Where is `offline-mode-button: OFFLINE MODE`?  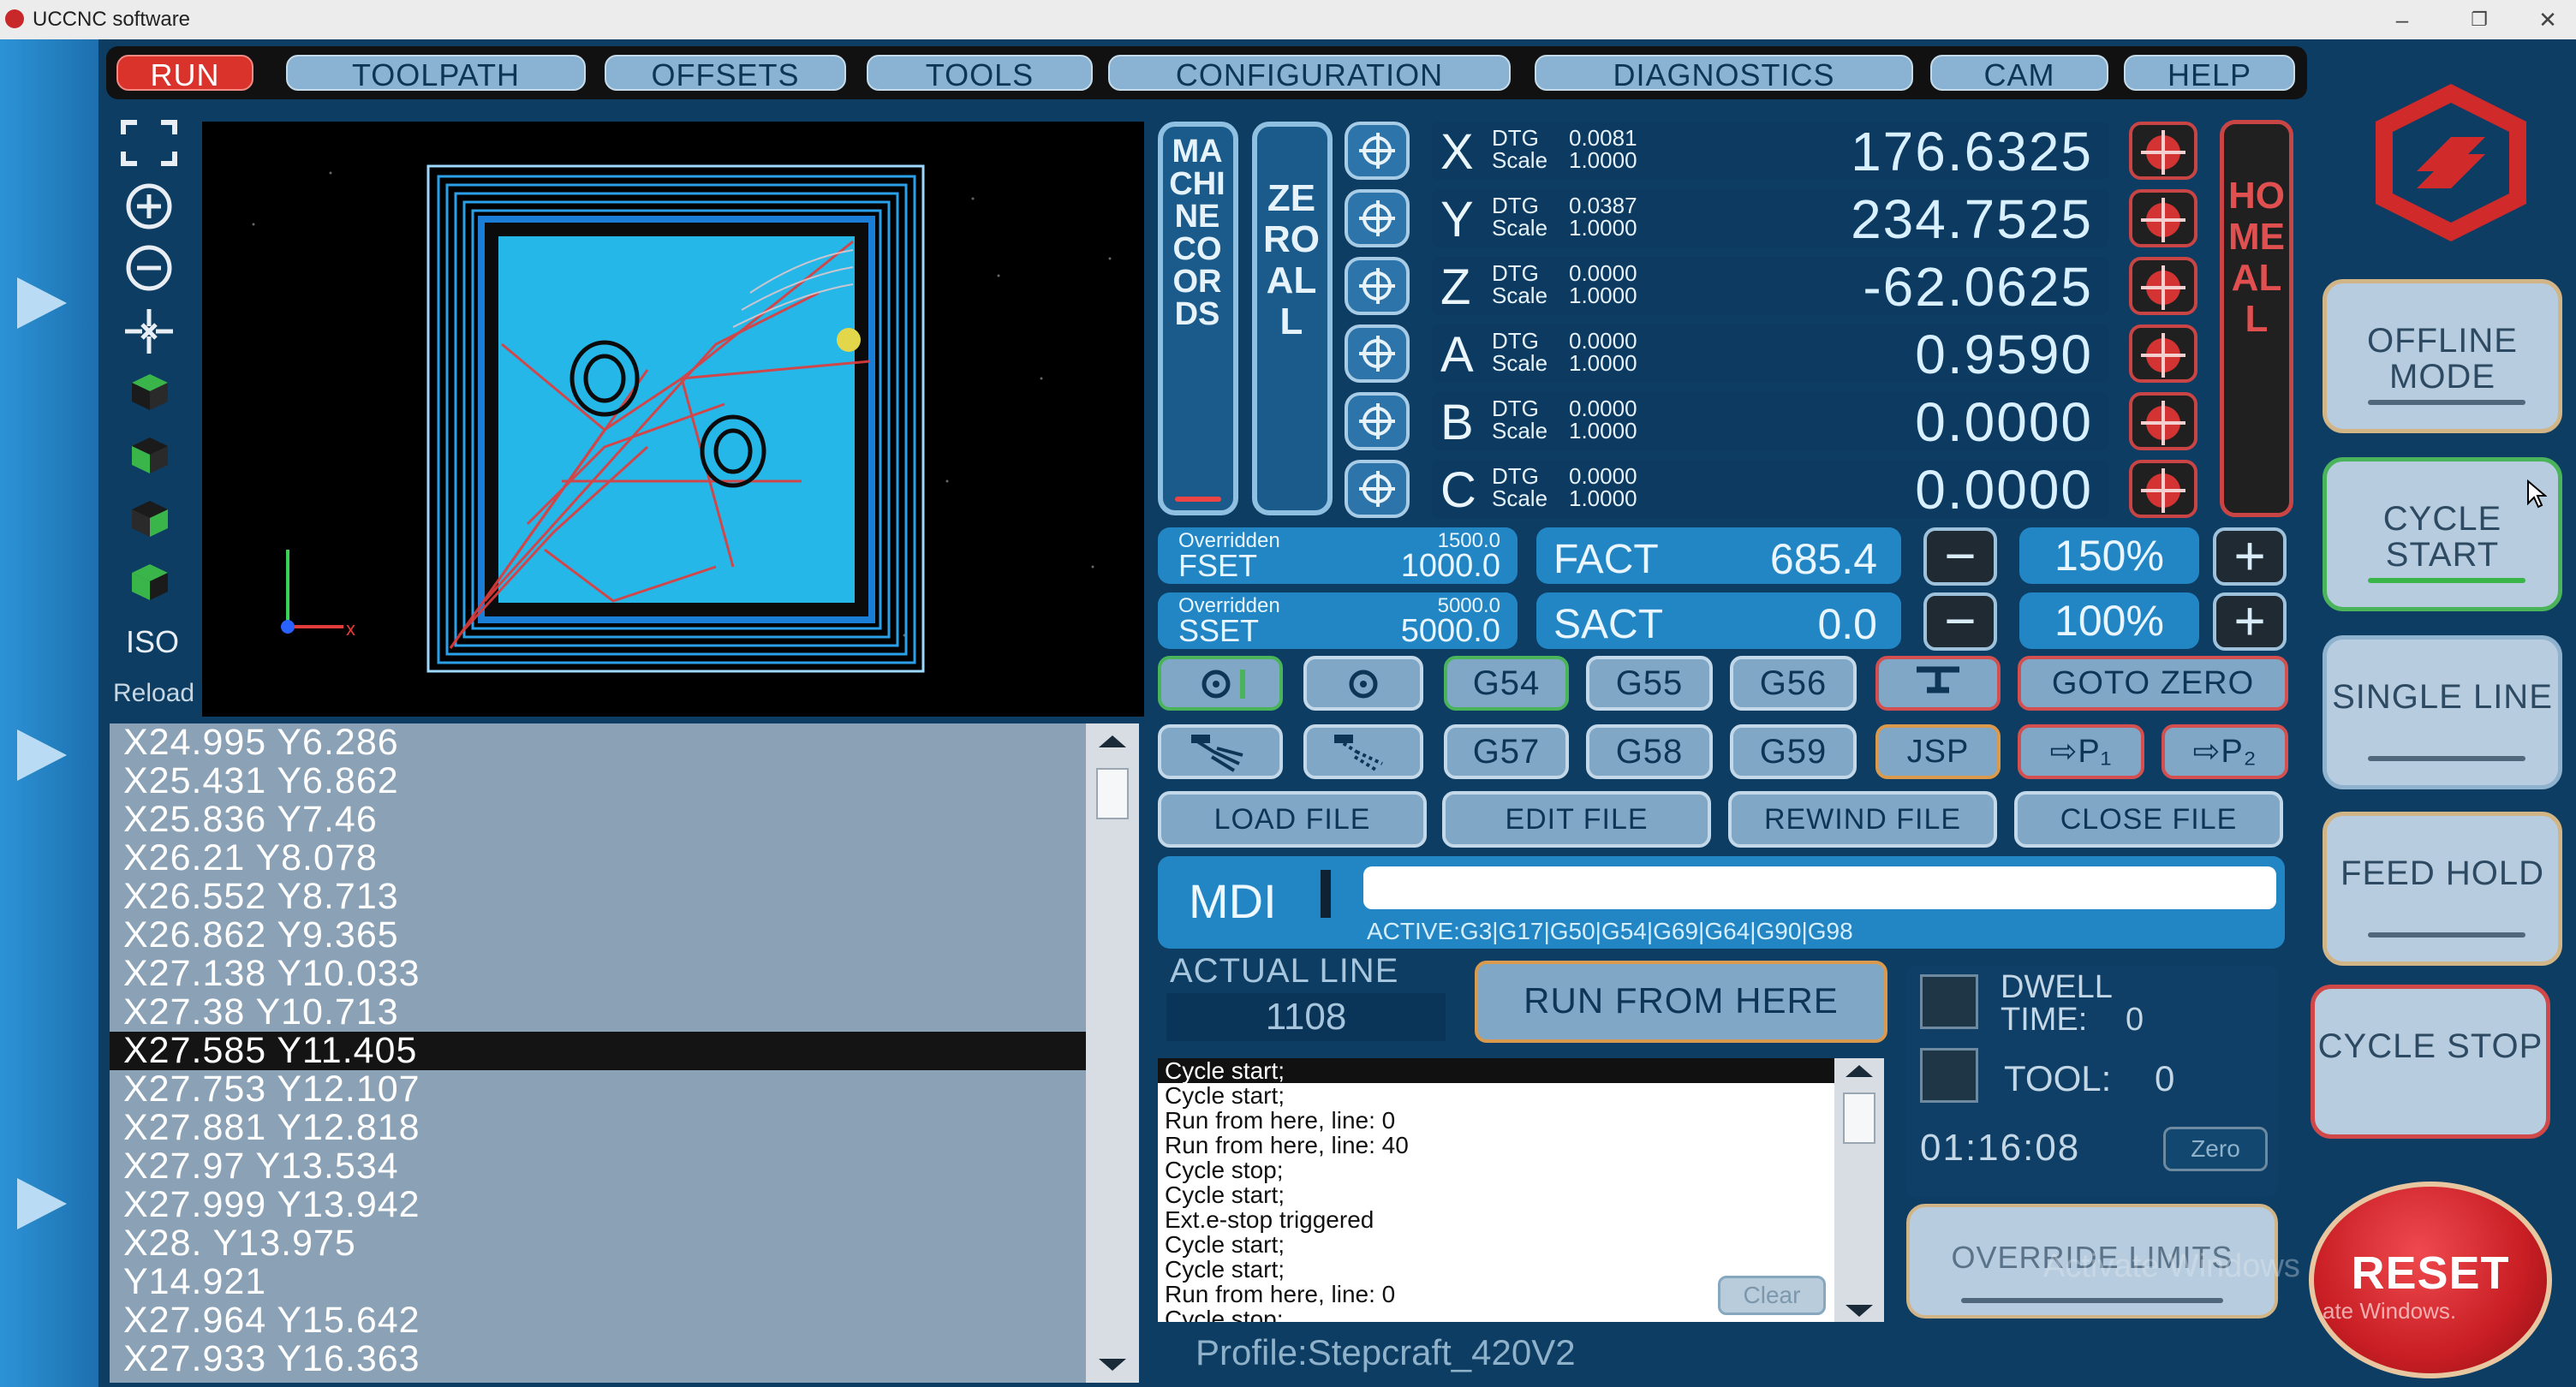 offline-mode-button: OFFLINE MODE is located at coordinates (2443, 356).